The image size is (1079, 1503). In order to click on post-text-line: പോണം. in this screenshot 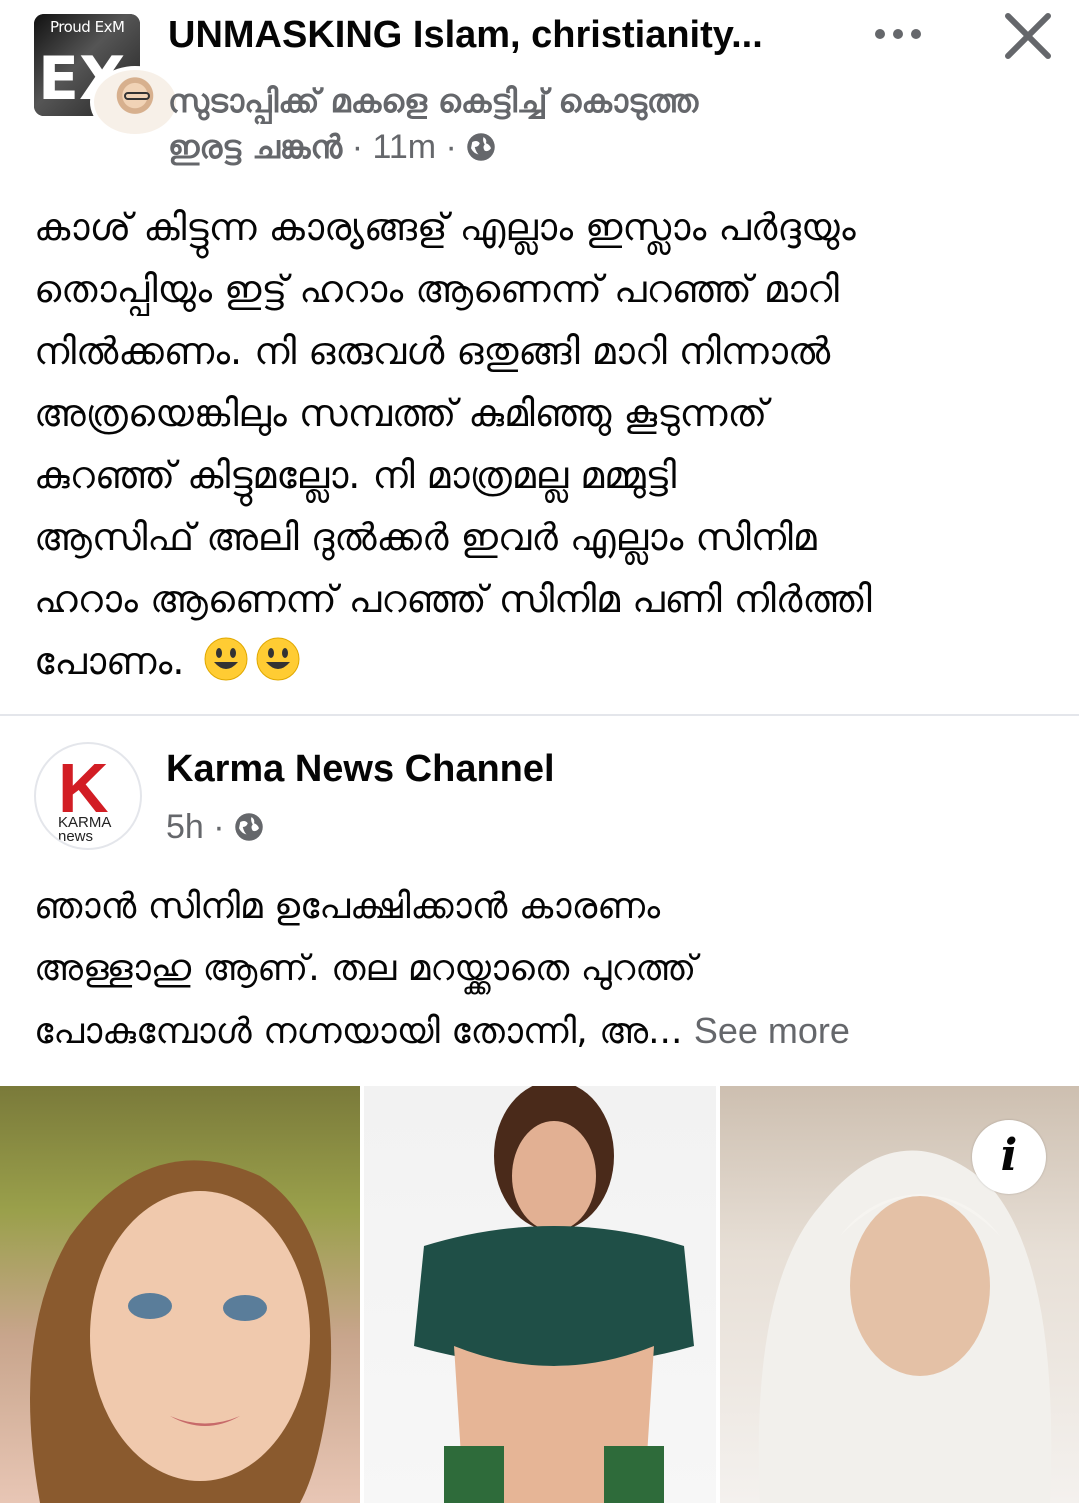, I will do `click(109, 661)`.